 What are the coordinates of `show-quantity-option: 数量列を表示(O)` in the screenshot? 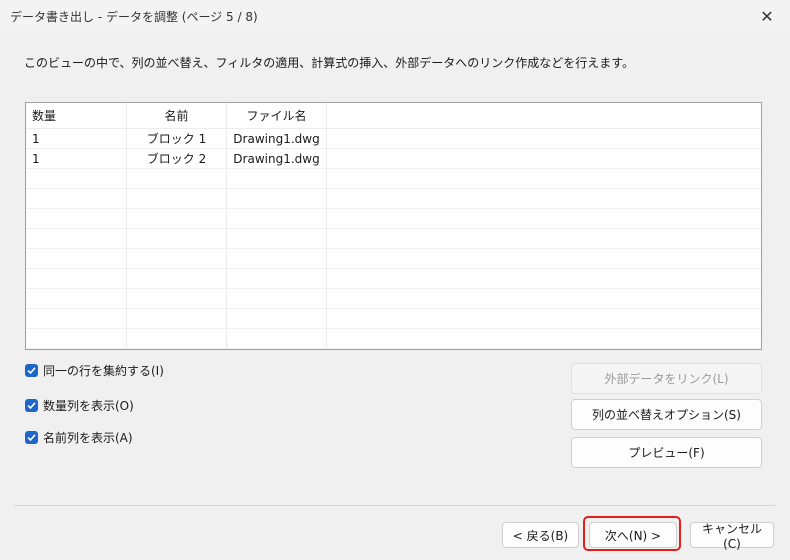 It's located at (79, 405).